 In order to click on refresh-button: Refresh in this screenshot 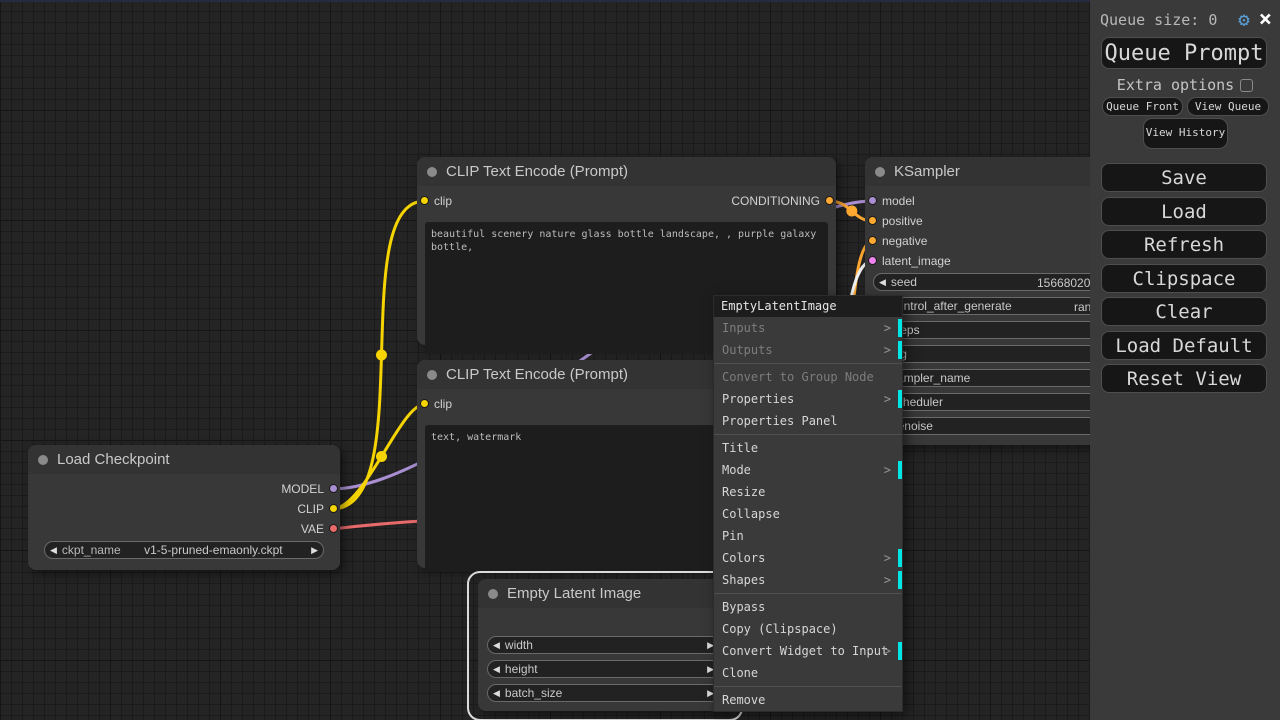, I will do `click(1184, 244)`.